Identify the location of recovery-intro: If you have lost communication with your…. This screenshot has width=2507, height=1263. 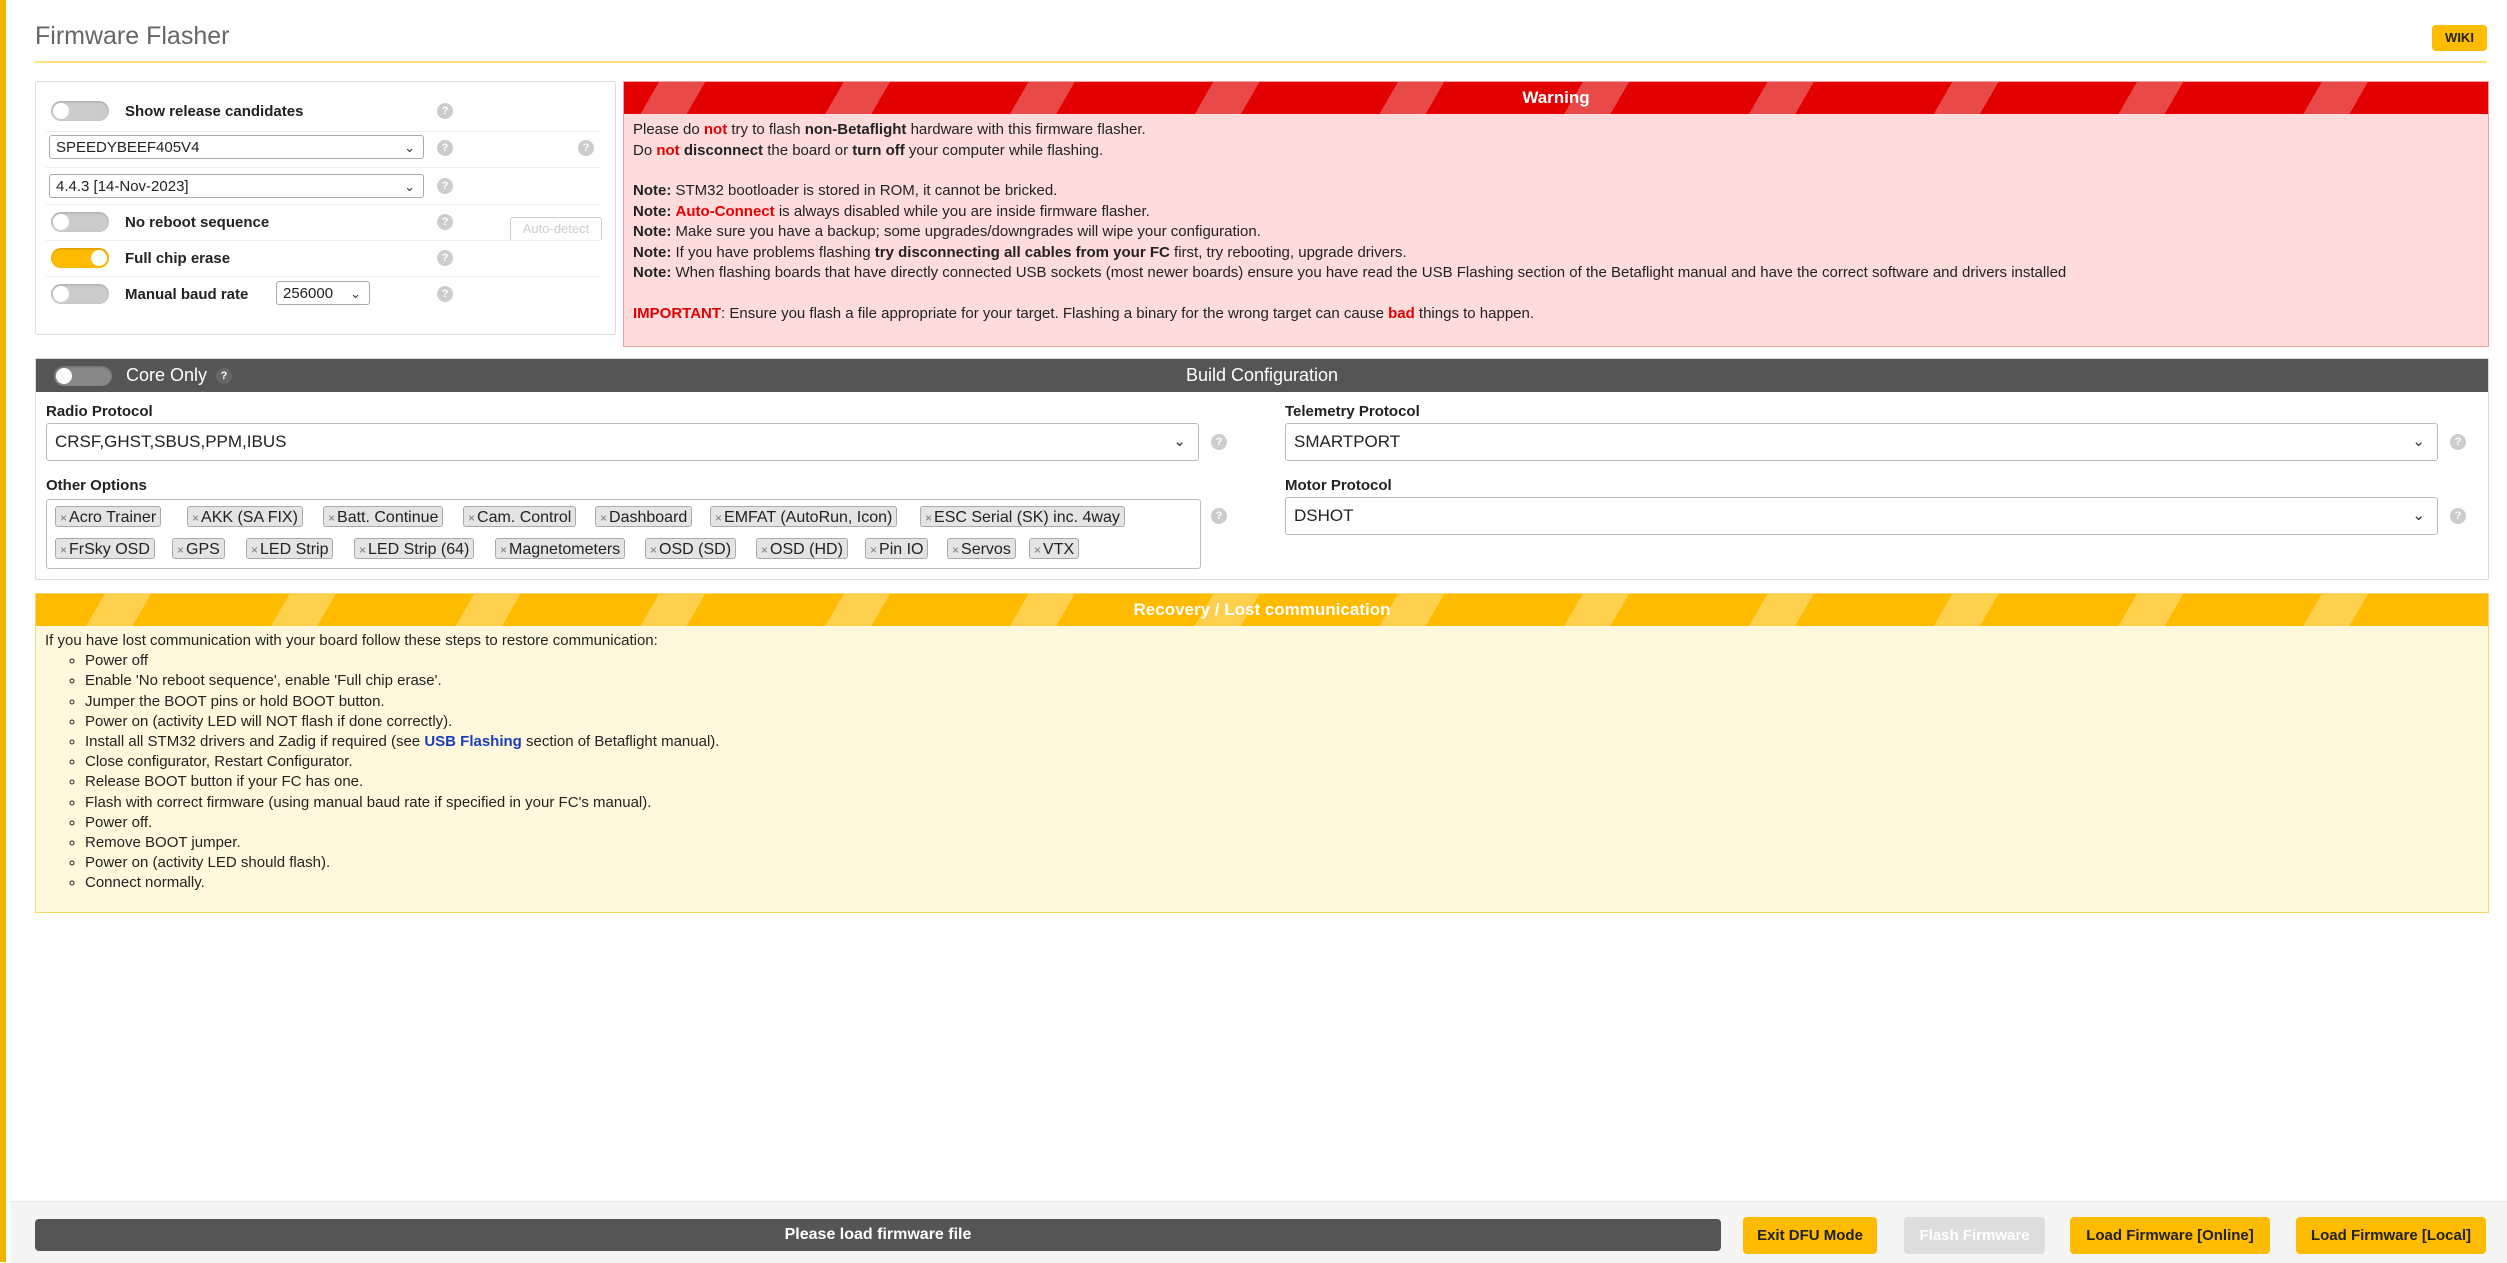
(351, 640).